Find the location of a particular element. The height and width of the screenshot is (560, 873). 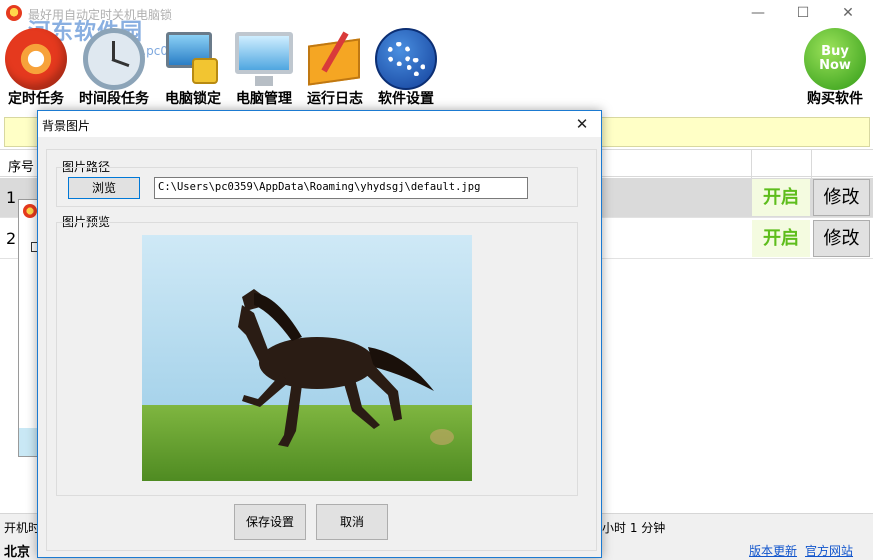

toolbar-label: 软件设置 is located at coordinates (406, 99).